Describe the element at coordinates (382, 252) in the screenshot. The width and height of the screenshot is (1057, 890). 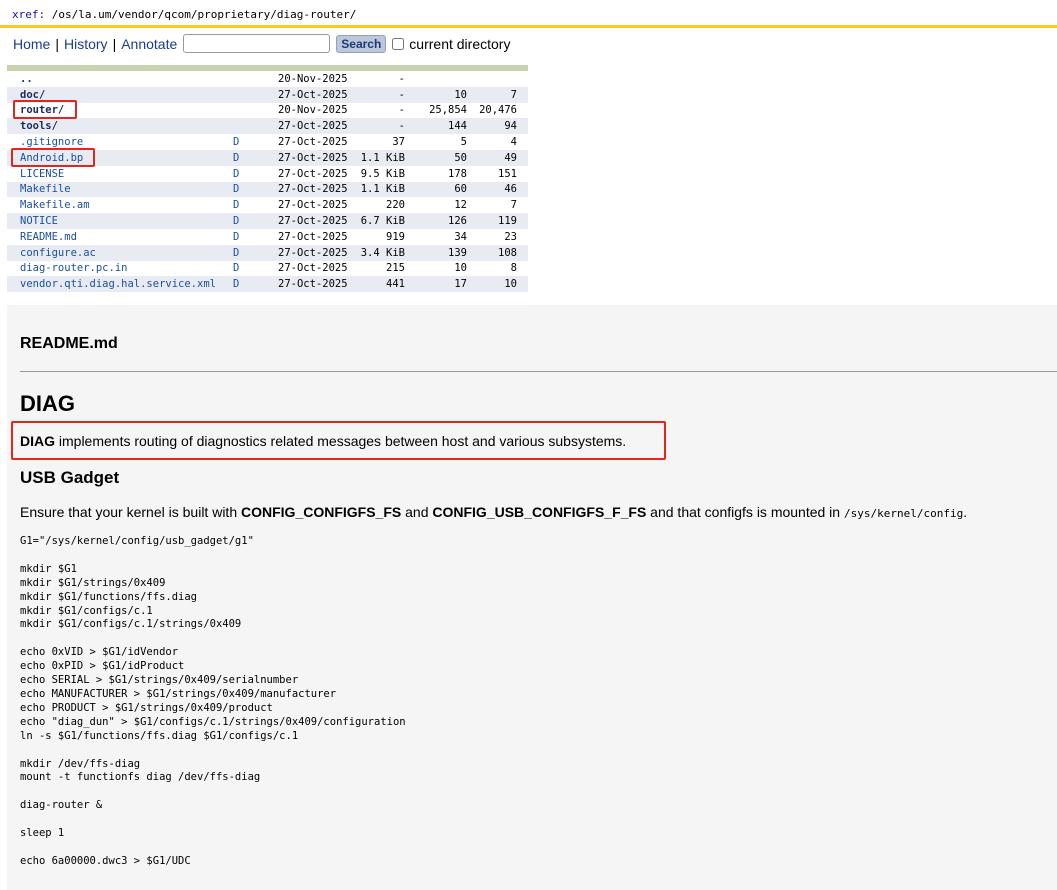
I see `file-size: 3.4 KiB` at that location.